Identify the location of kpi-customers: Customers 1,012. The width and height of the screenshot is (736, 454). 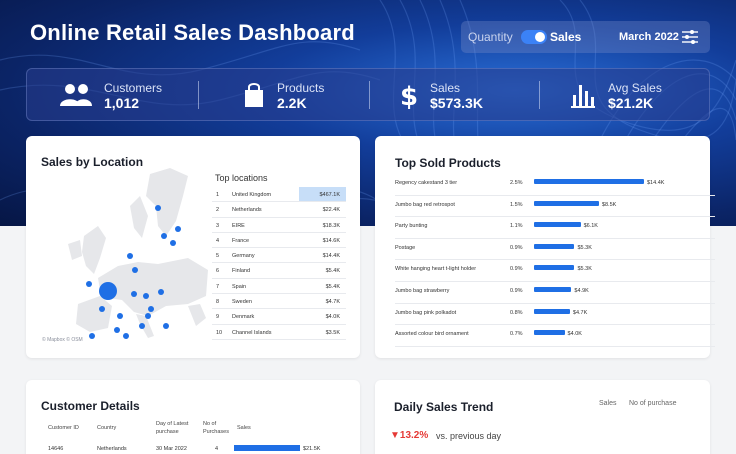
(112, 95).